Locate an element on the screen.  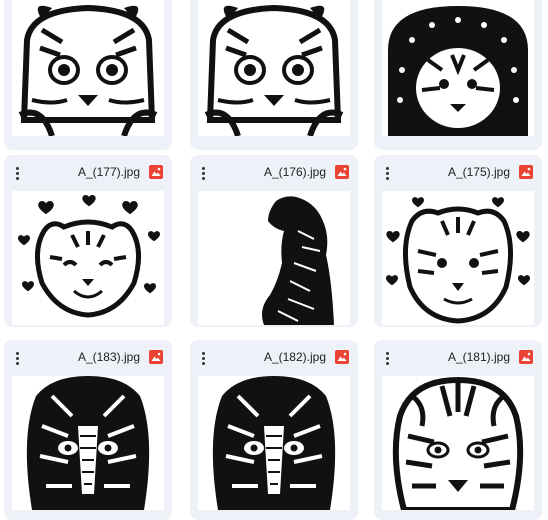
file-card: A_(183).jpg is located at coordinates (88, 430).